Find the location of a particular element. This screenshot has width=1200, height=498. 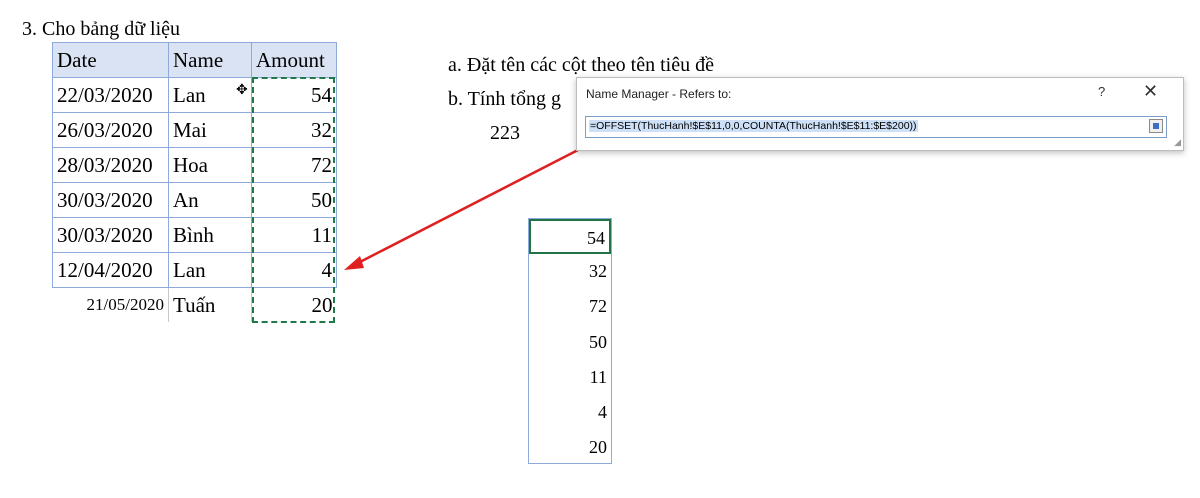

pointer-arrow is located at coordinates (461, 209).